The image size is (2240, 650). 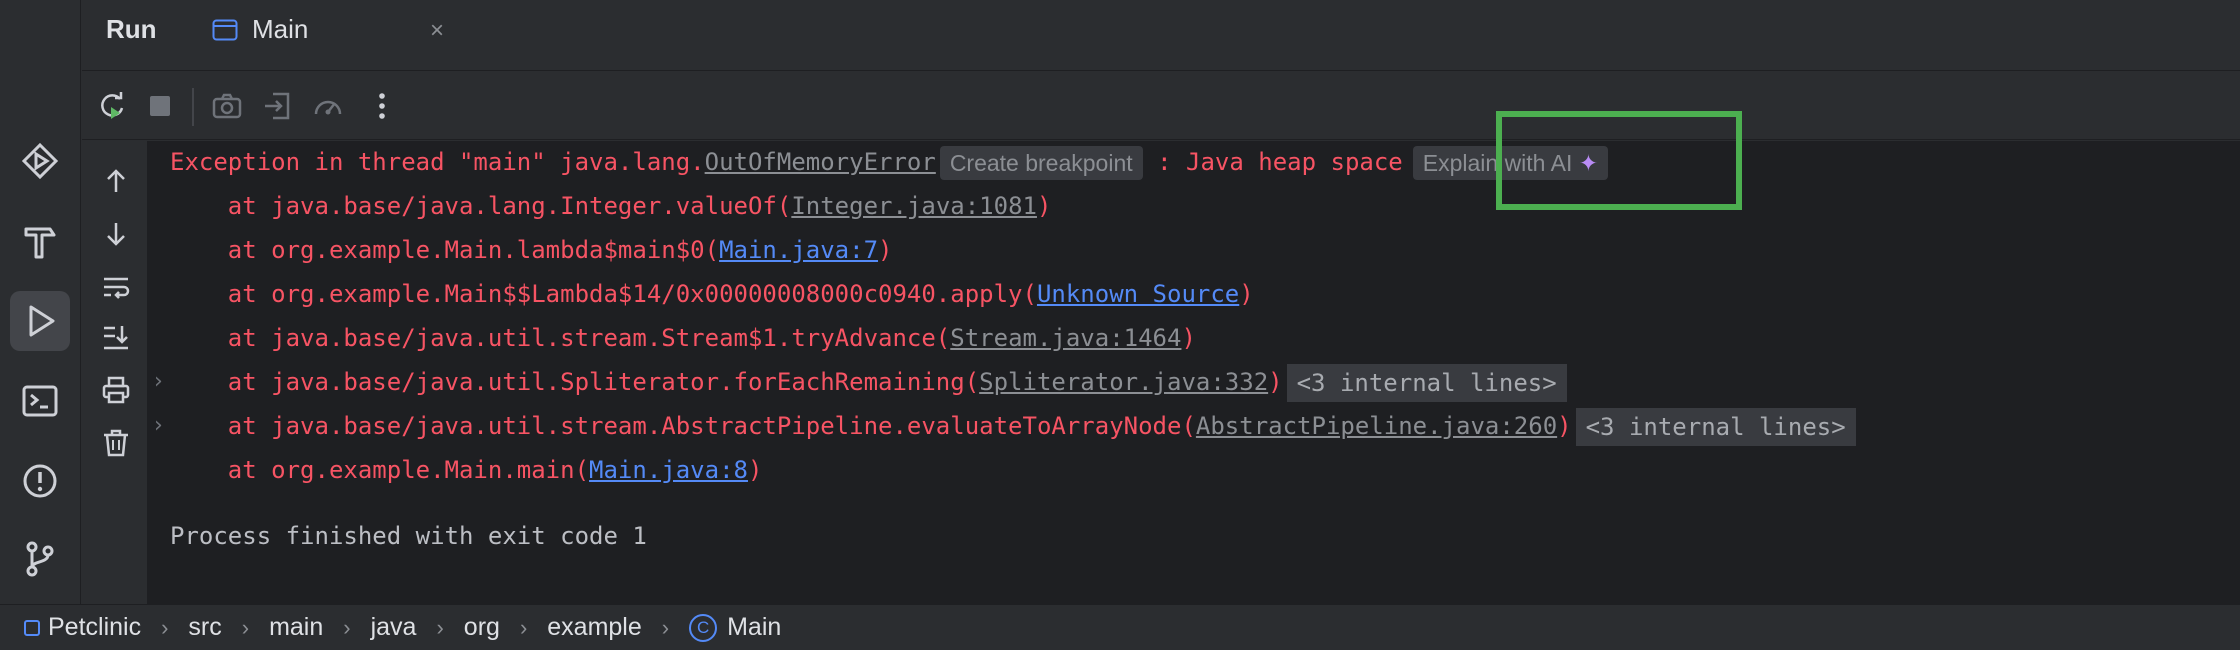 I want to click on source-link: Integer.java:1081, so click(x=914, y=206).